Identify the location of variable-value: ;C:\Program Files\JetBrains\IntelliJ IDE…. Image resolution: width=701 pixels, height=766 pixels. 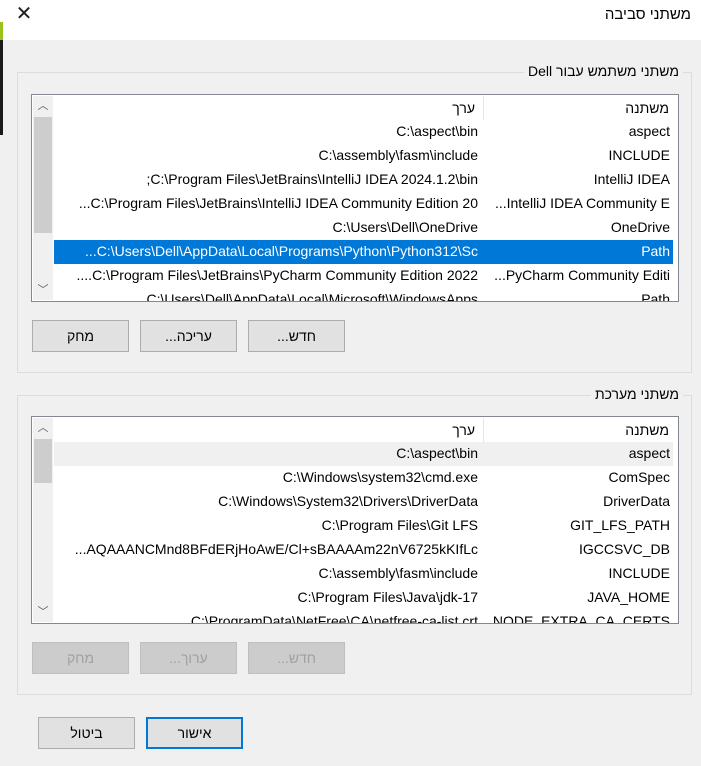
(312, 179).